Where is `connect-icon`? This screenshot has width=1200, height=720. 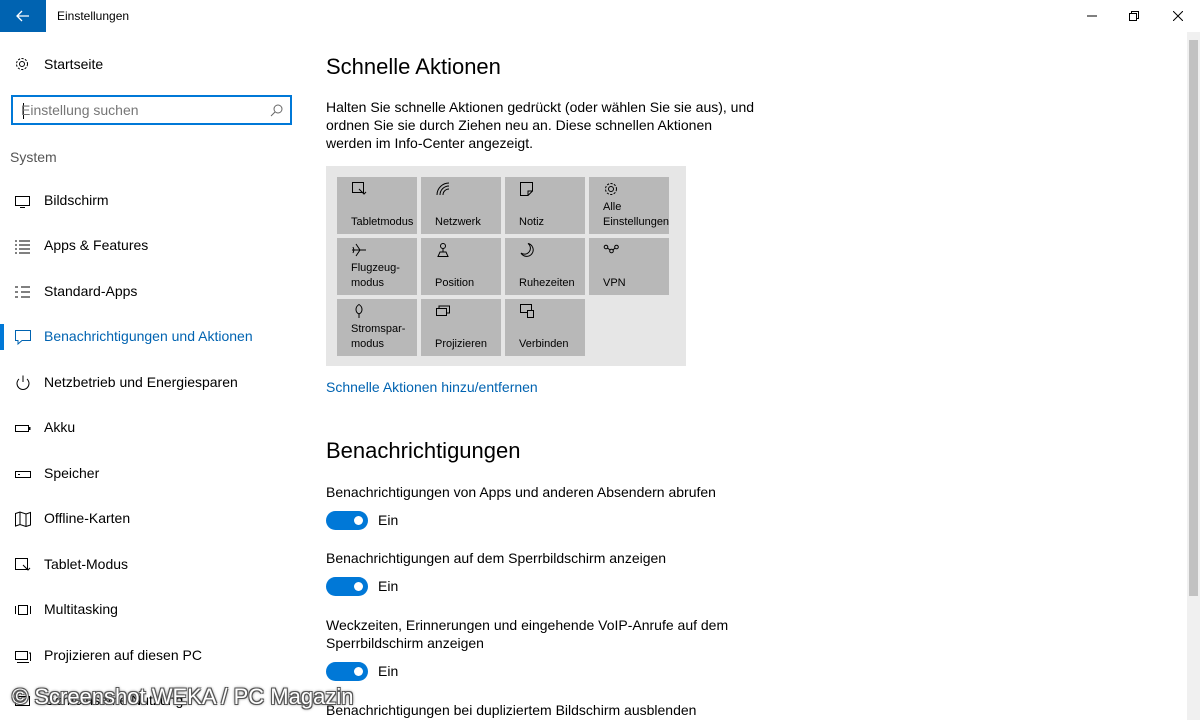
connect-icon is located at coordinates (527, 311).